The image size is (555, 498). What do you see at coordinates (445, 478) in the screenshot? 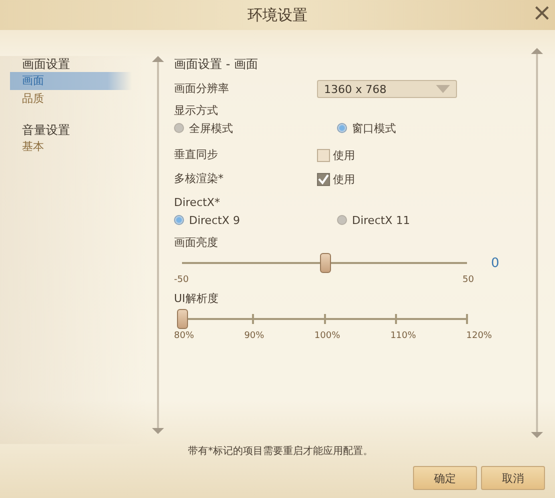
I see `ok-button: 确定` at bounding box center [445, 478].